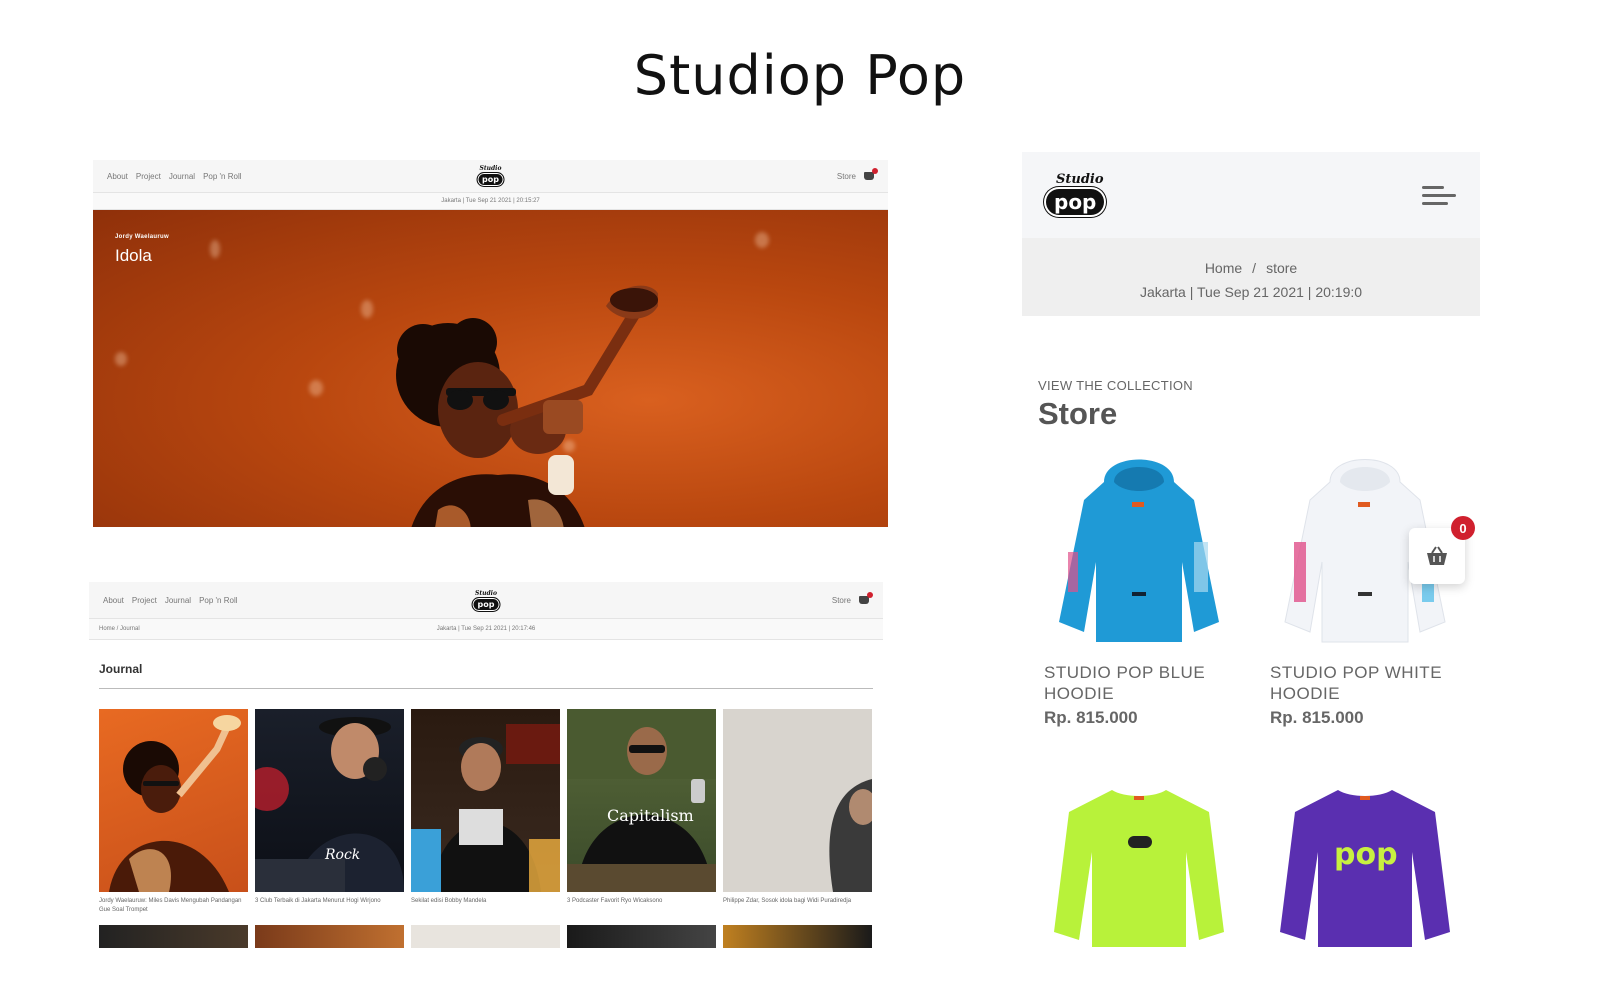 Image resolution: width=1600 pixels, height=1000 pixels. Describe the element at coordinates (1373, 590) in the screenshot. I see `product-card: STUDIO POP WHITE HOODIE Rp. 815.000` at that location.